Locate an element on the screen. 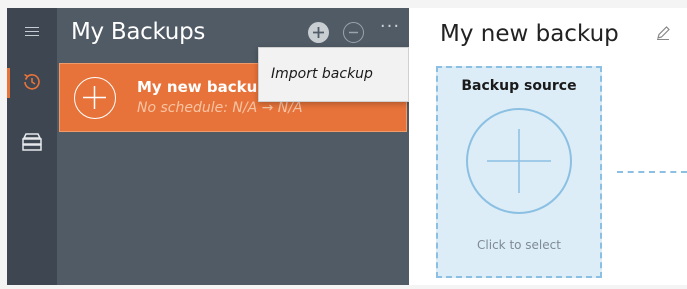 This screenshot has width=687, height=289. import-backup-menu-item: Import backup is located at coordinates (322, 74).